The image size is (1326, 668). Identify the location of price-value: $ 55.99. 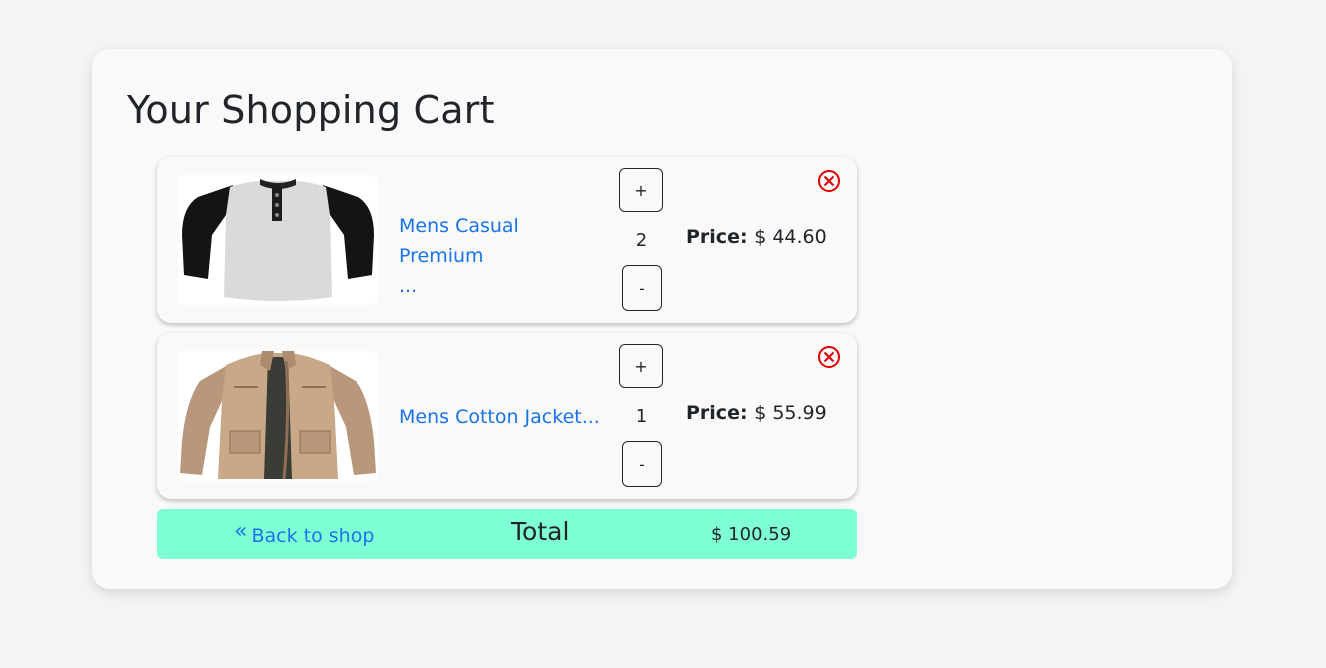
(790, 413).